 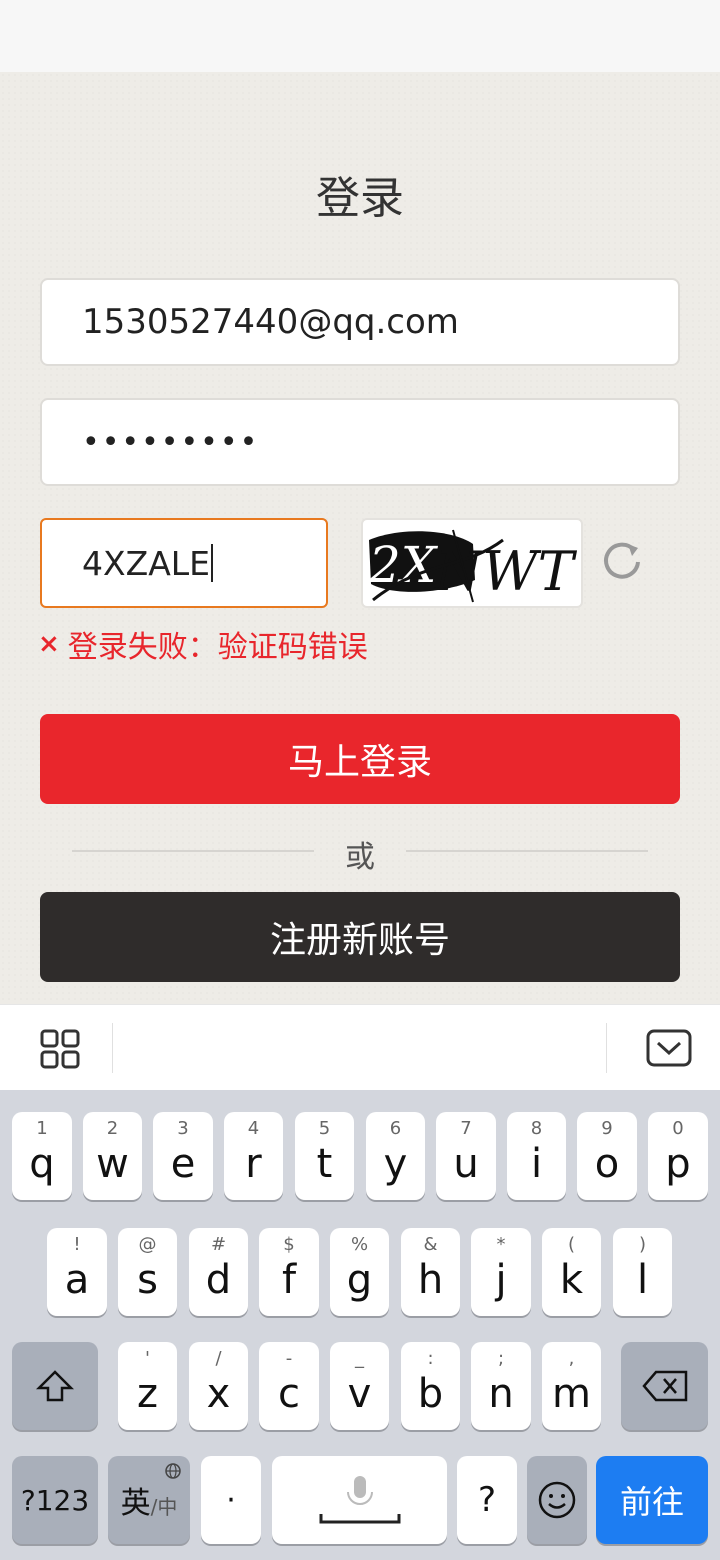 What do you see at coordinates (652, 1500) in the screenshot?
I see `go-key: 前往` at bounding box center [652, 1500].